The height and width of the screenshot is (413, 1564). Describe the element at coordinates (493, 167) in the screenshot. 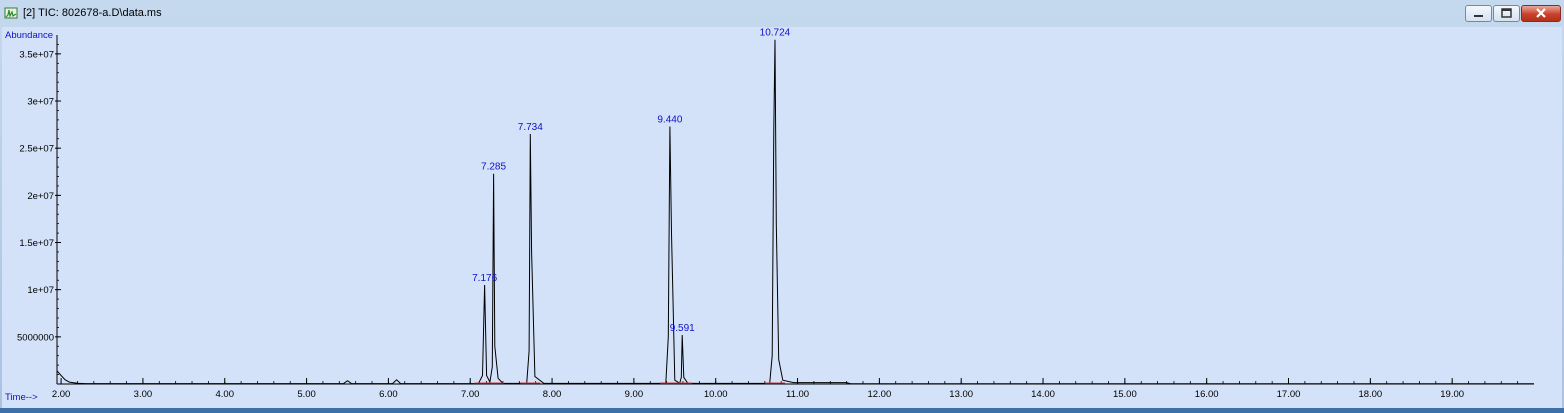

I see `peak-label: 7.285` at that location.